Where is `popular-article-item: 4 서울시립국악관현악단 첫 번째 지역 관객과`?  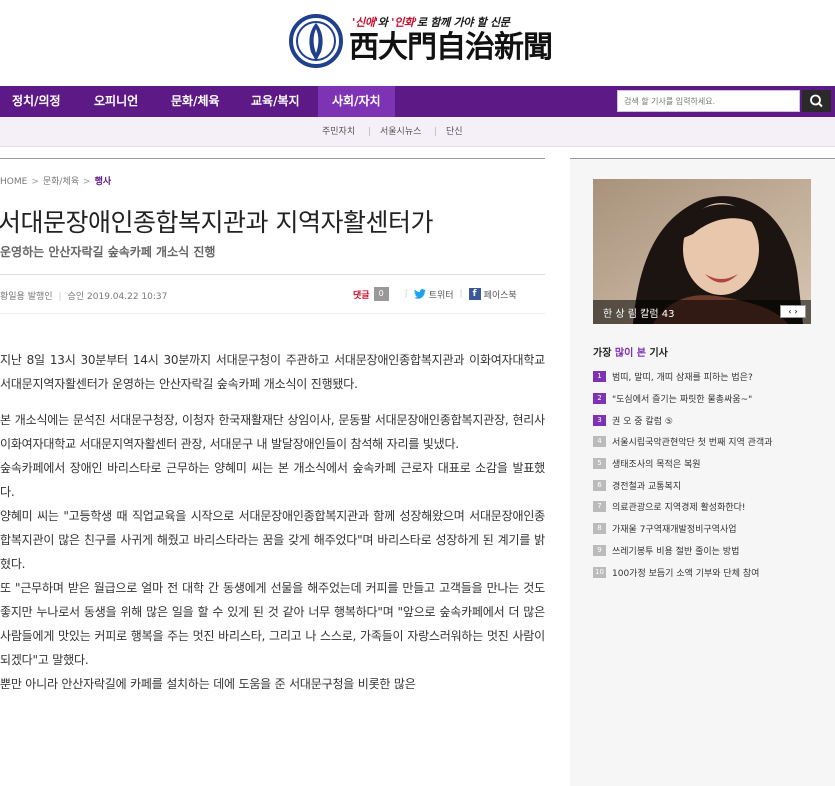
popular-article-item: 4 서울시립국악관현악단 첫 번째 지역 관객과 is located at coordinates (708, 442).